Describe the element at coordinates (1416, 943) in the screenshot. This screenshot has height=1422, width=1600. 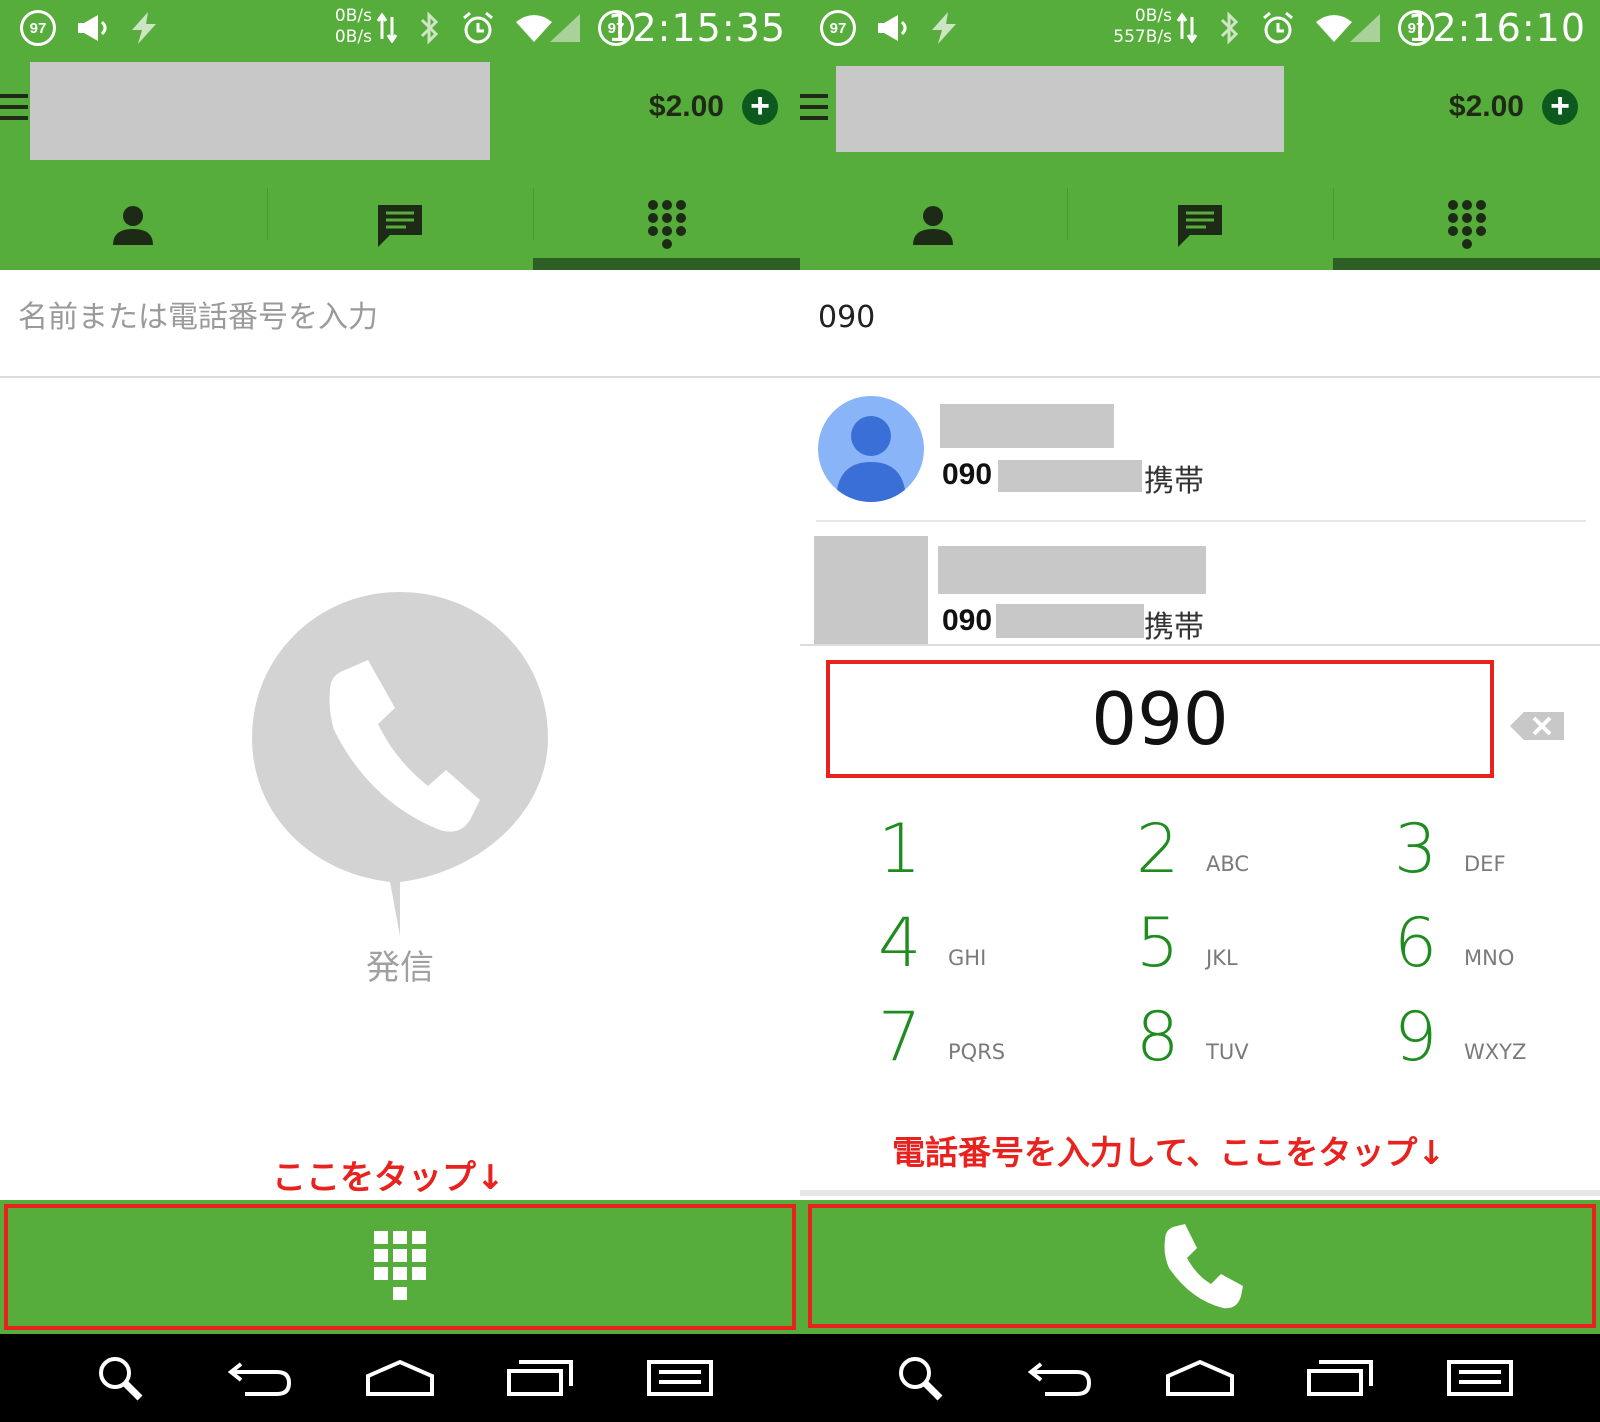
I see `key-digit: 6` at that location.